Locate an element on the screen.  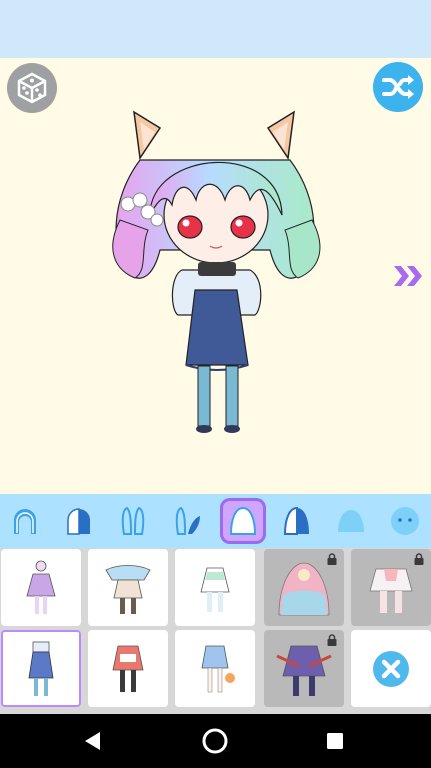
system-navigation-bar is located at coordinates (215, 741).